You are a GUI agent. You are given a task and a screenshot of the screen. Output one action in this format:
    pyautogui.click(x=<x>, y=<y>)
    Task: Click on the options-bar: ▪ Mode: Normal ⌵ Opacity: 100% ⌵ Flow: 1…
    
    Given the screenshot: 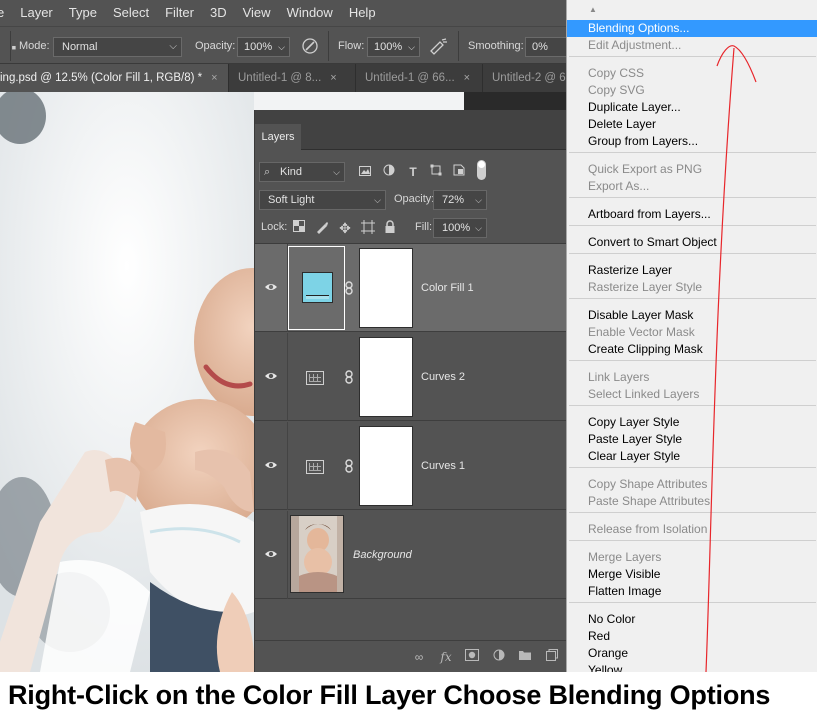 What is the action you would take?
    pyautogui.click(x=285, y=45)
    